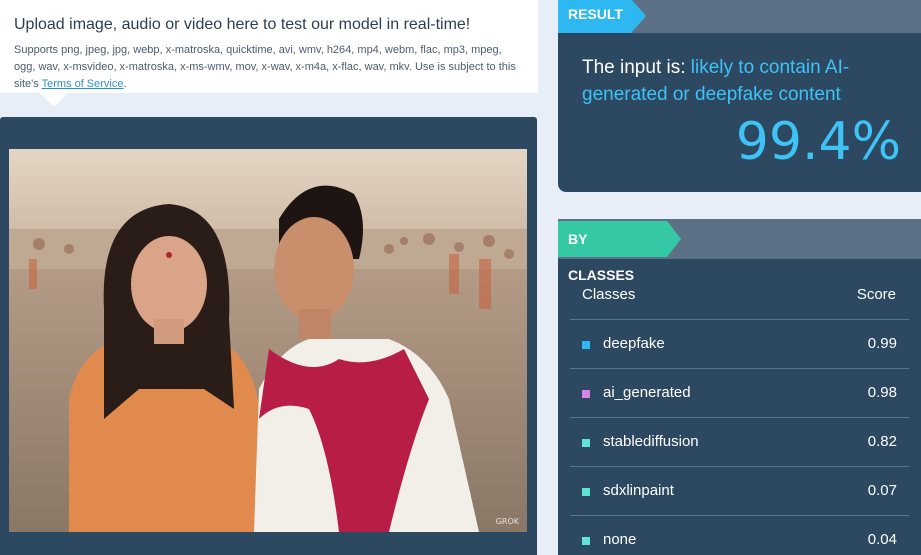 The width and height of the screenshot is (921, 555). I want to click on class-row-deepfake: deepfake 0.99, so click(739, 343).